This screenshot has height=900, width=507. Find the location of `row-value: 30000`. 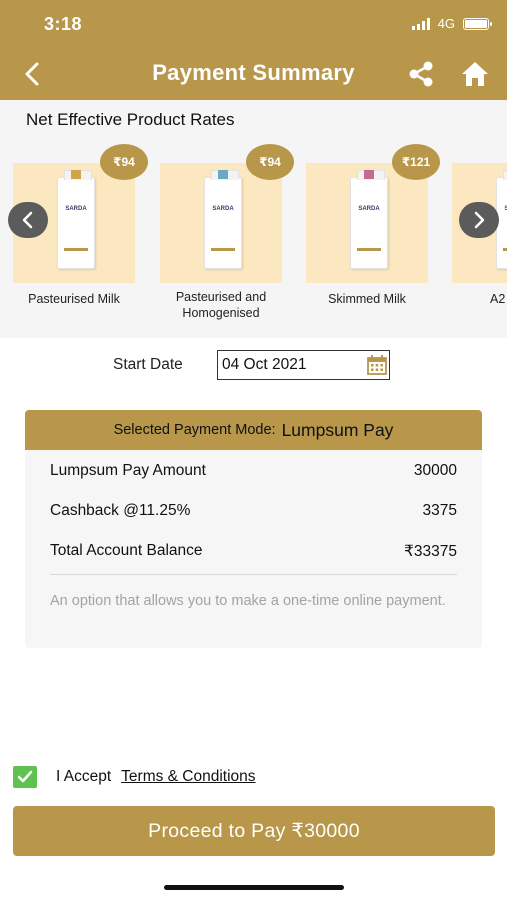

row-value: 30000 is located at coordinates (435, 470).